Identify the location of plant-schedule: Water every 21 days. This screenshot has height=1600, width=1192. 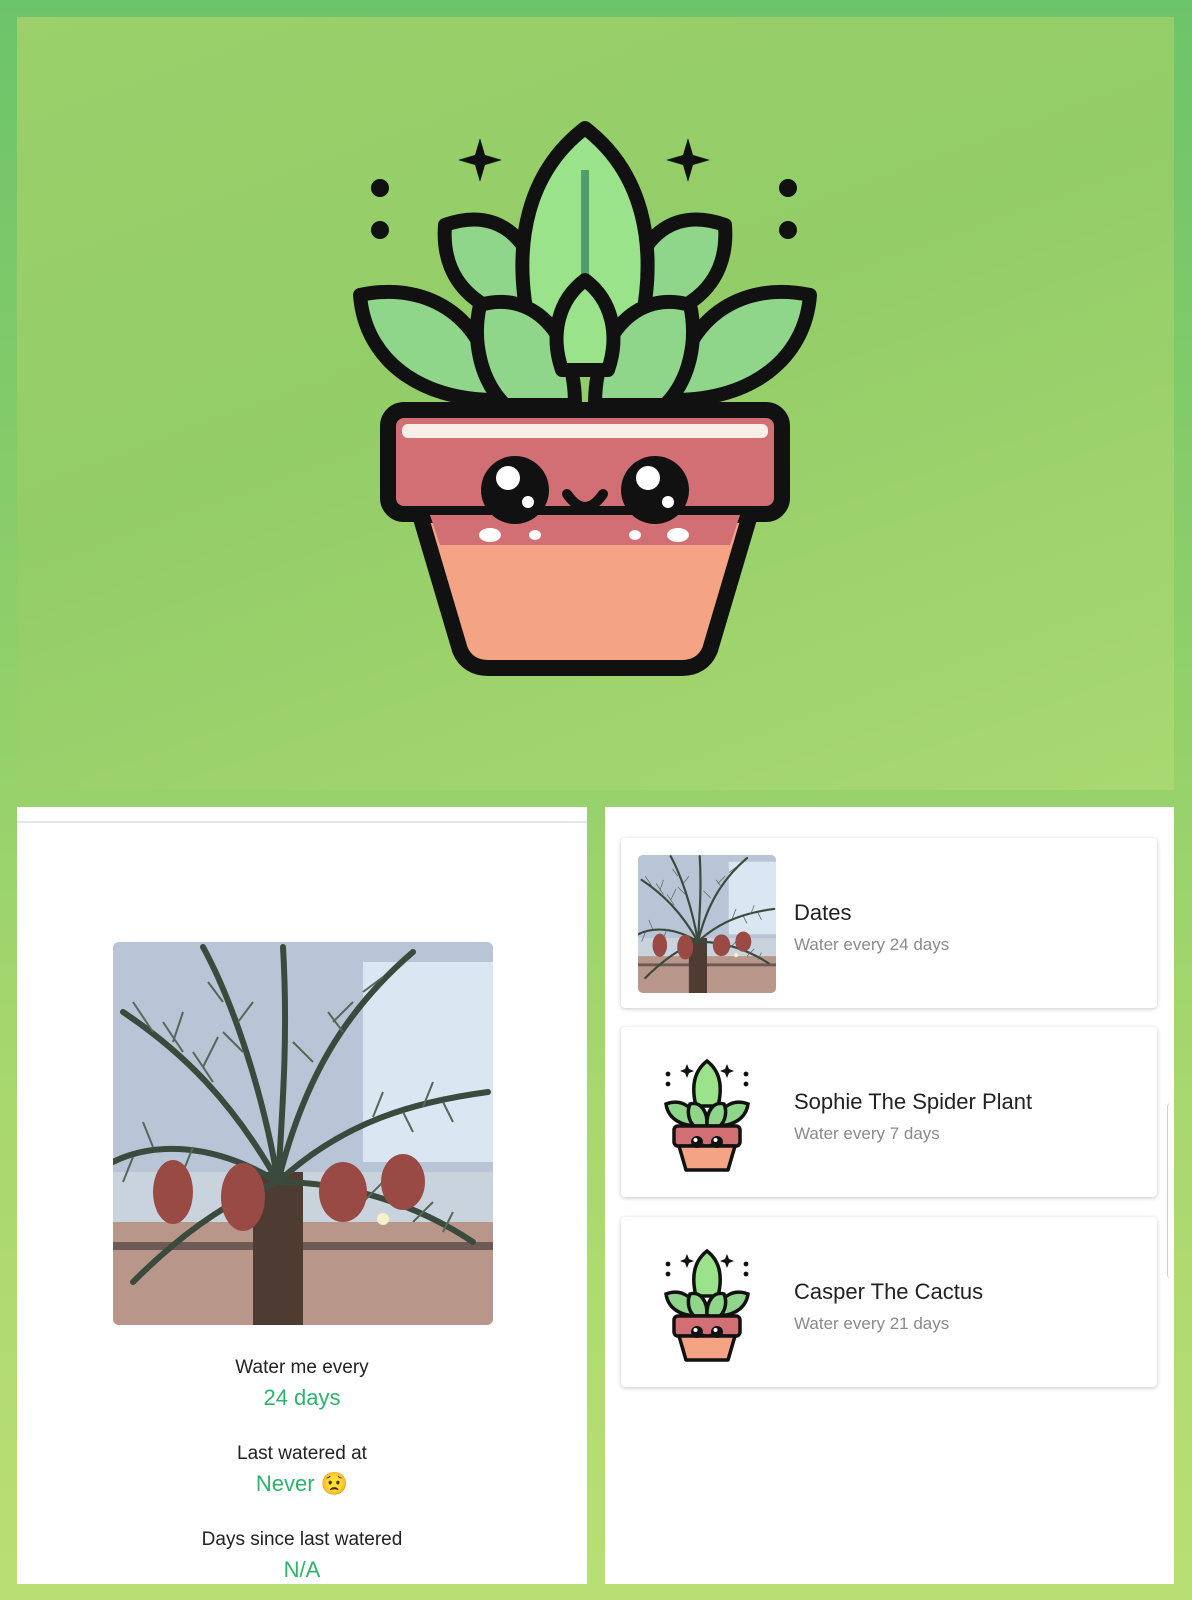
(872, 1323).